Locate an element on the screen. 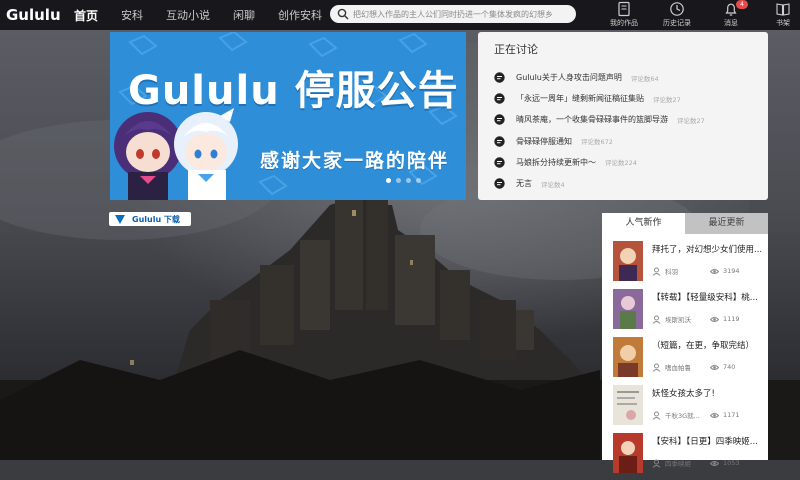 Image resolution: width=800 pixels, height=480 pixels. bookshelf-label: 书架 is located at coordinates (783, 23).